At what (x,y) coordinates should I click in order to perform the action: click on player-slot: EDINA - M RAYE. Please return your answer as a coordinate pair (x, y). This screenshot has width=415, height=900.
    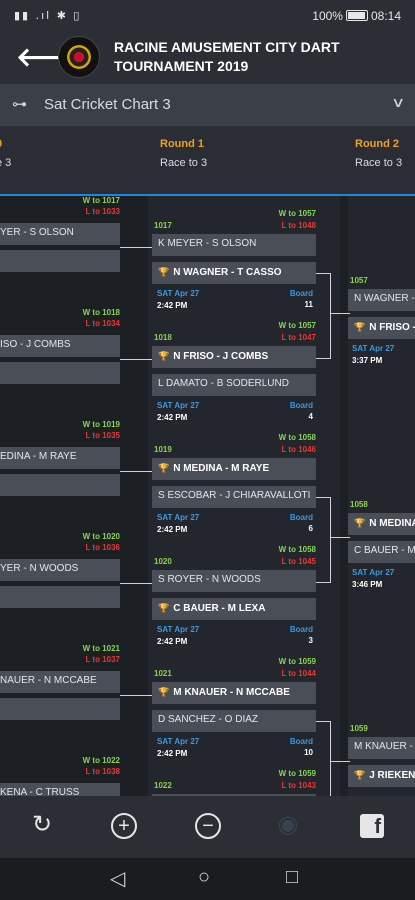
    Looking at the image, I should click on (60, 458).